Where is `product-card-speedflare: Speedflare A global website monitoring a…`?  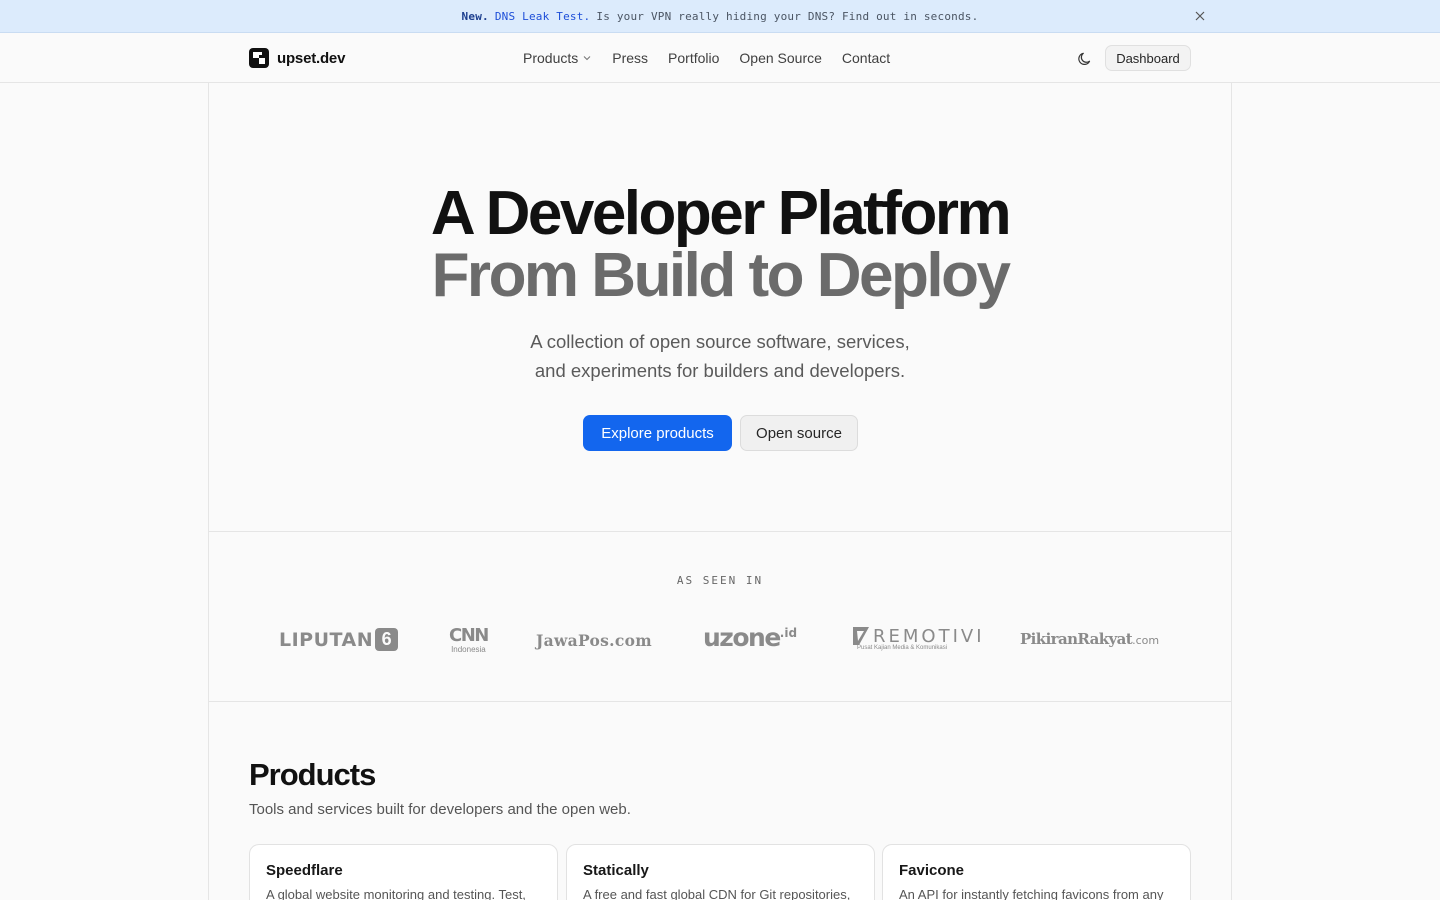
product-card-speedflare: Speedflare A global website monitoring a… is located at coordinates (403, 872).